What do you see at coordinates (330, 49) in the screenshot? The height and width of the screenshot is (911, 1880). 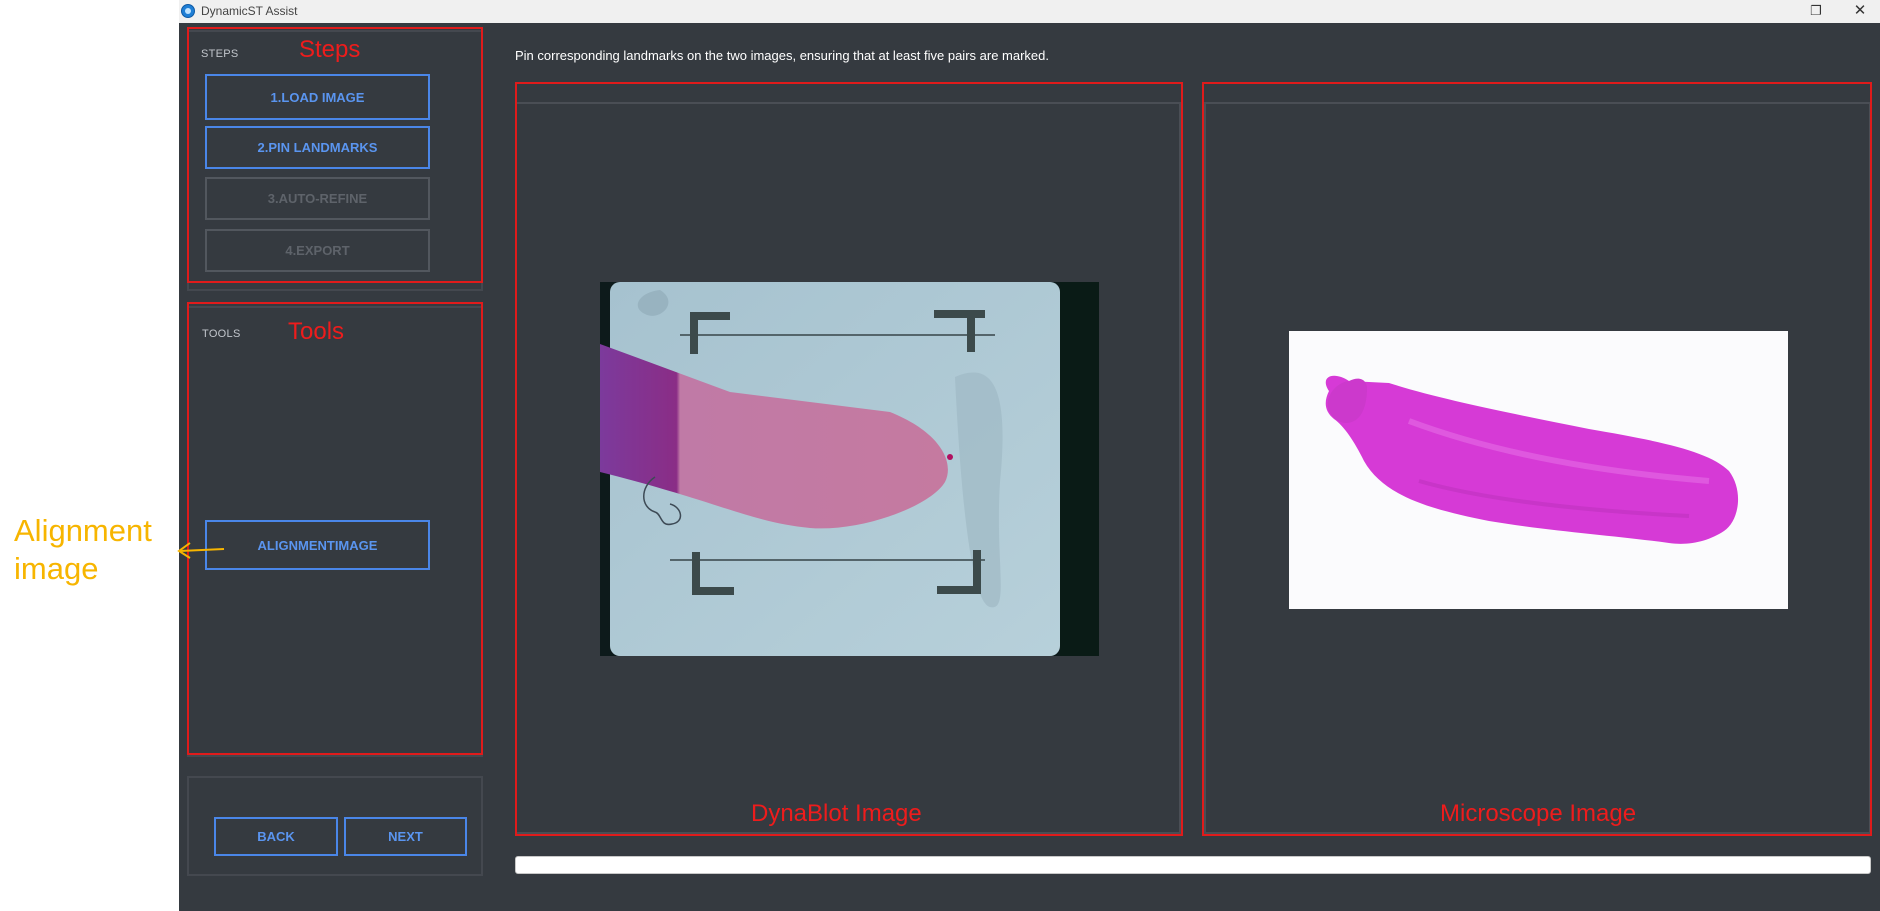 I see `steps-annotation-label: Steps` at bounding box center [330, 49].